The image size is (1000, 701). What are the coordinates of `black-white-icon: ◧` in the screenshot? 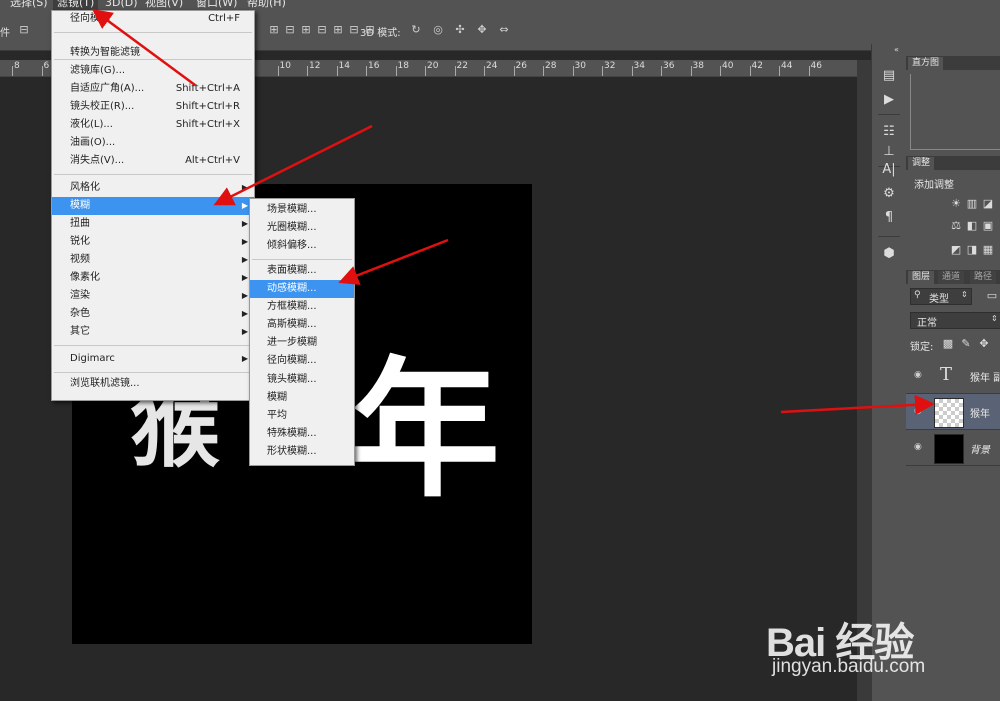 It's located at (972, 226).